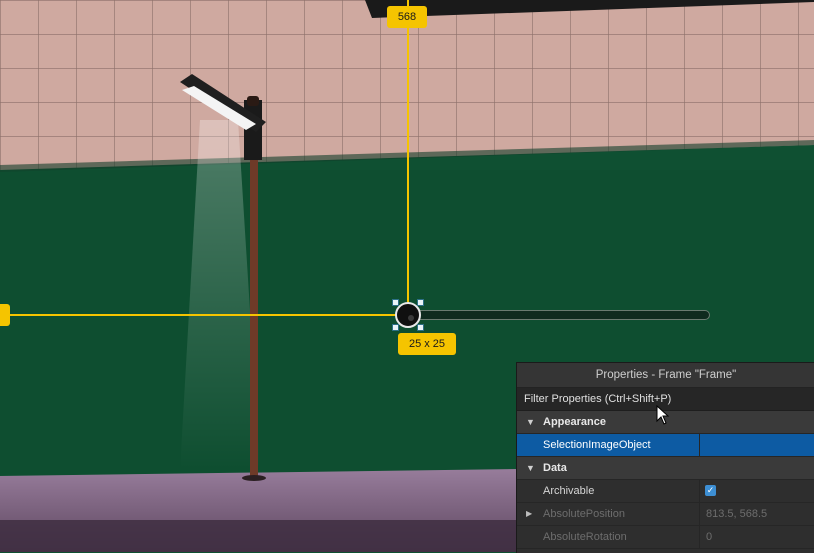  What do you see at coordinates (569, 491) in the screenshot?
I see `property-name: Archivable` at bounding box center [569, 491].